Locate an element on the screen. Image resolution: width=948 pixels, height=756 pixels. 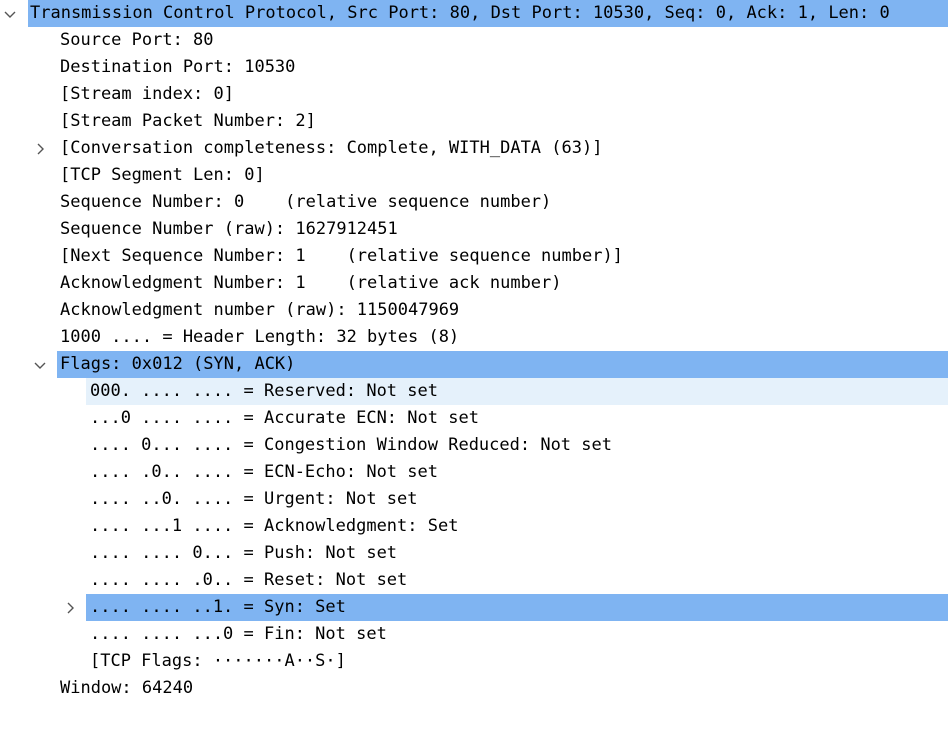
tree-item-label: 1000 .... = Header Length: 32 bytes (8) is located at coordinates (260, 337).